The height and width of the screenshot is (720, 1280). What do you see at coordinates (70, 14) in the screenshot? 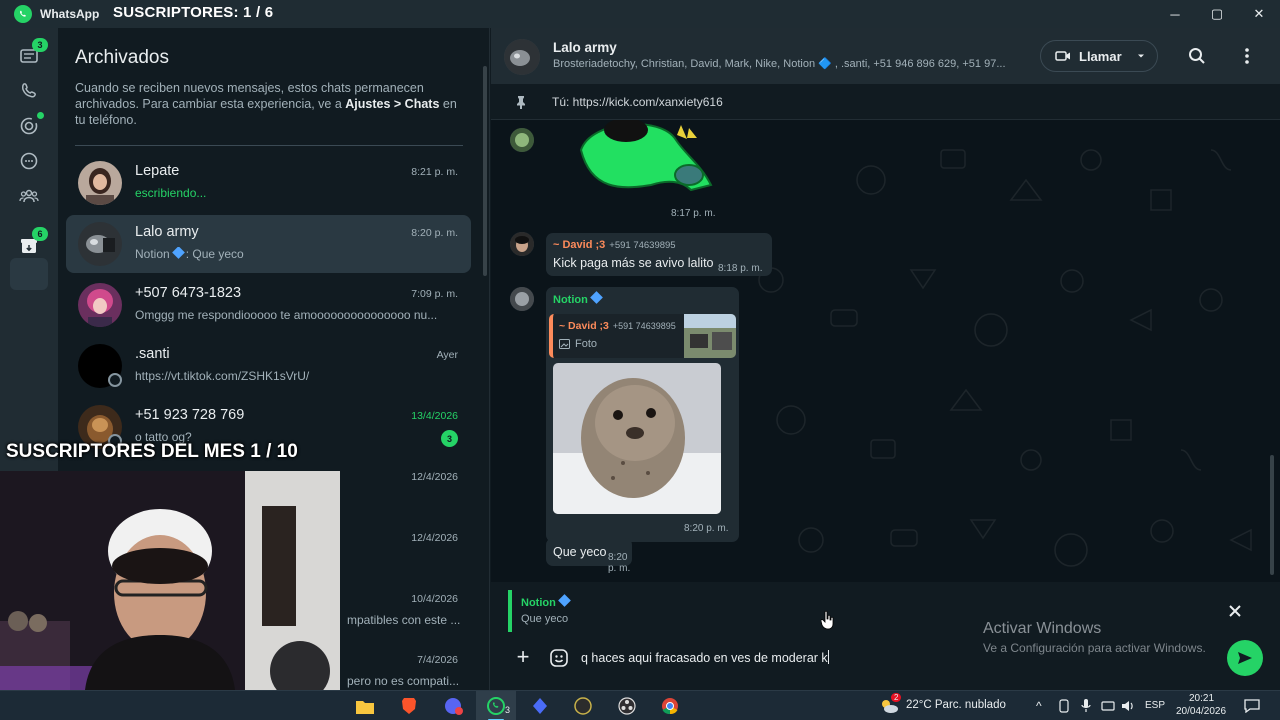
I see `app-title: WhatsApp` at bounding box center [70, 14].